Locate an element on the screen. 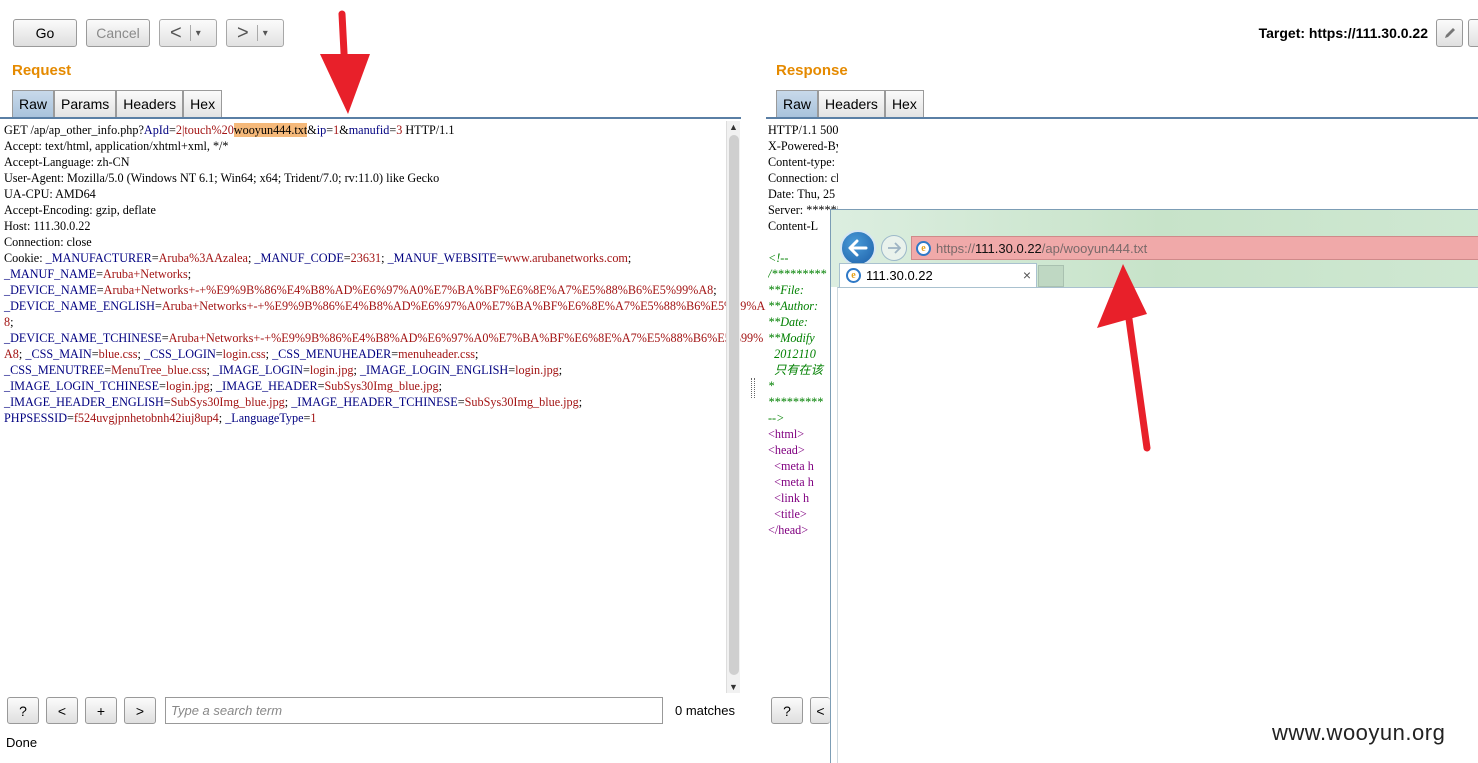  divider is located at coordinates (257, 33).